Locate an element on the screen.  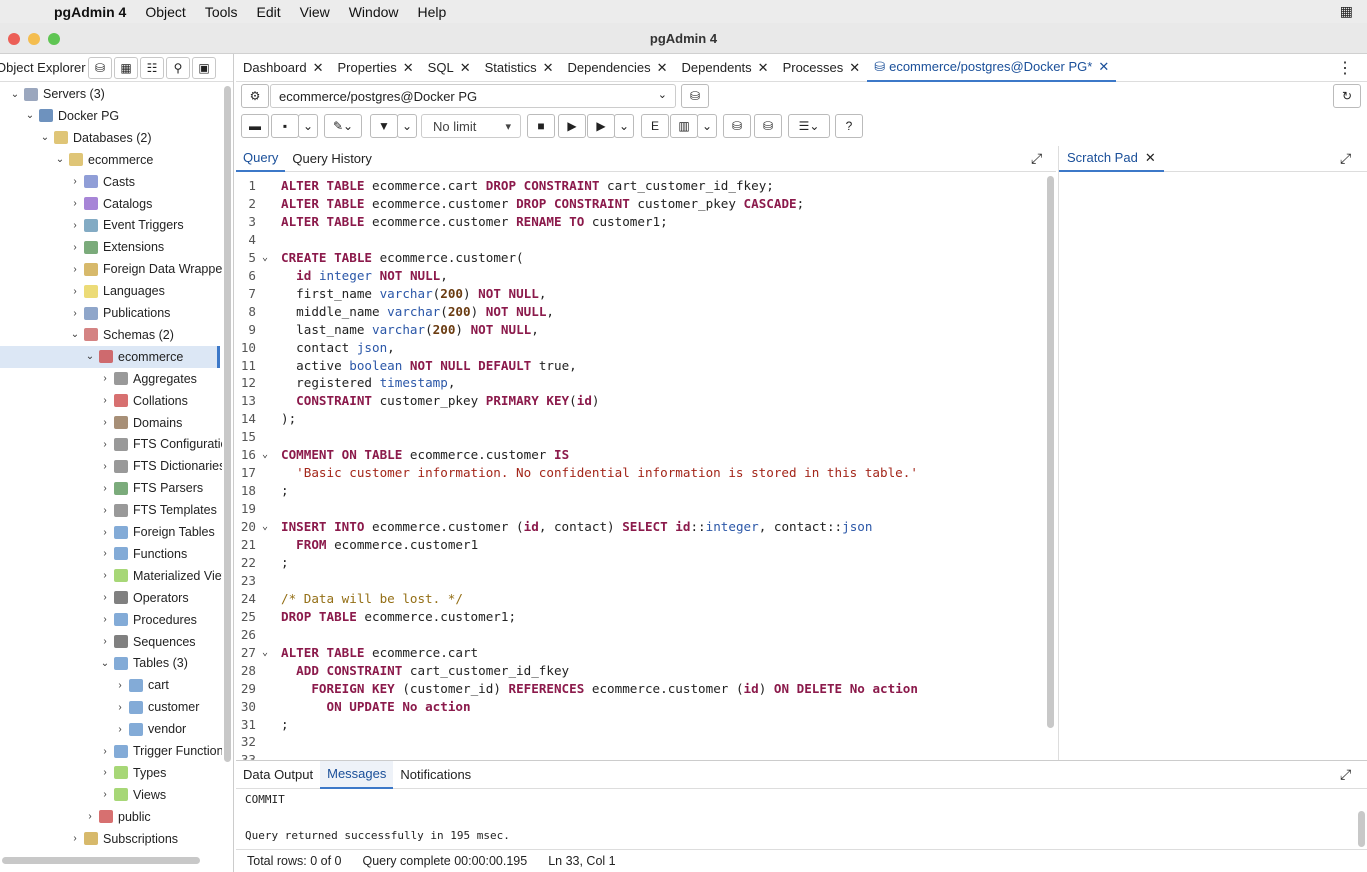
tree-node: ⌄ Servers (3) is located at coordinates (56, 94).